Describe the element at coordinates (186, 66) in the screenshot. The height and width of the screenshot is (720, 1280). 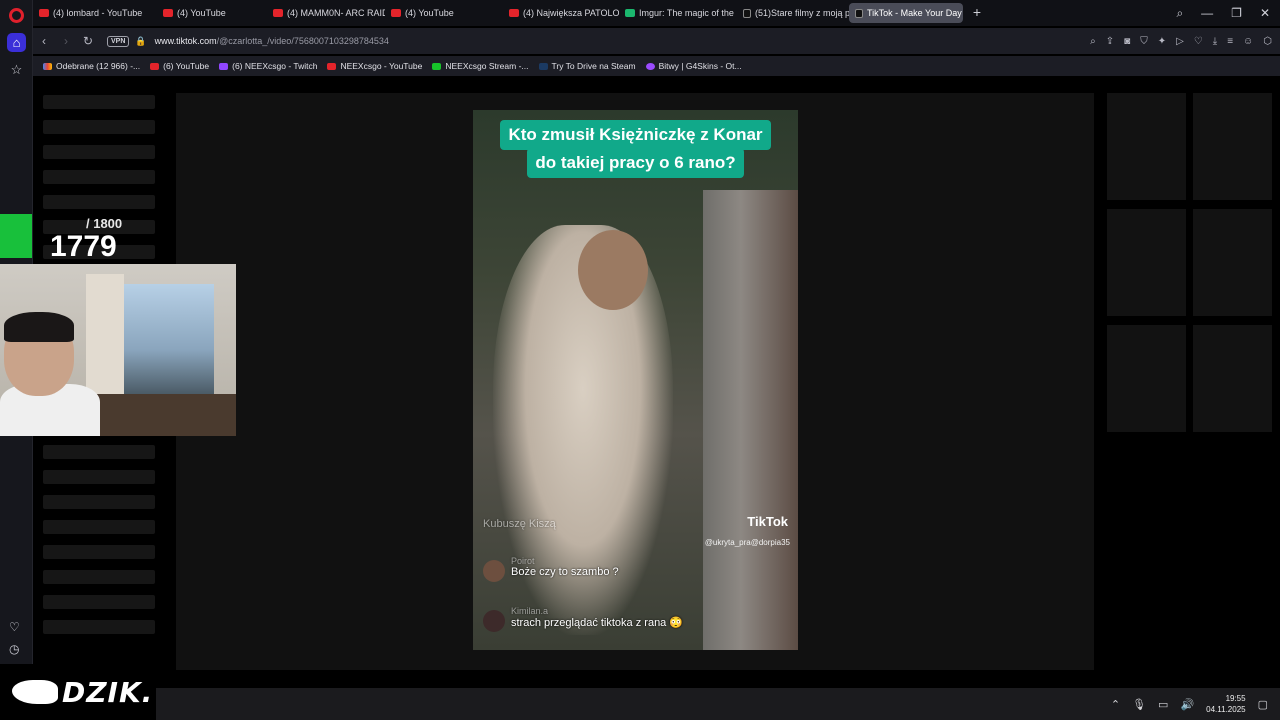
I see `bookmark-label: (6) YouTube` at that location.